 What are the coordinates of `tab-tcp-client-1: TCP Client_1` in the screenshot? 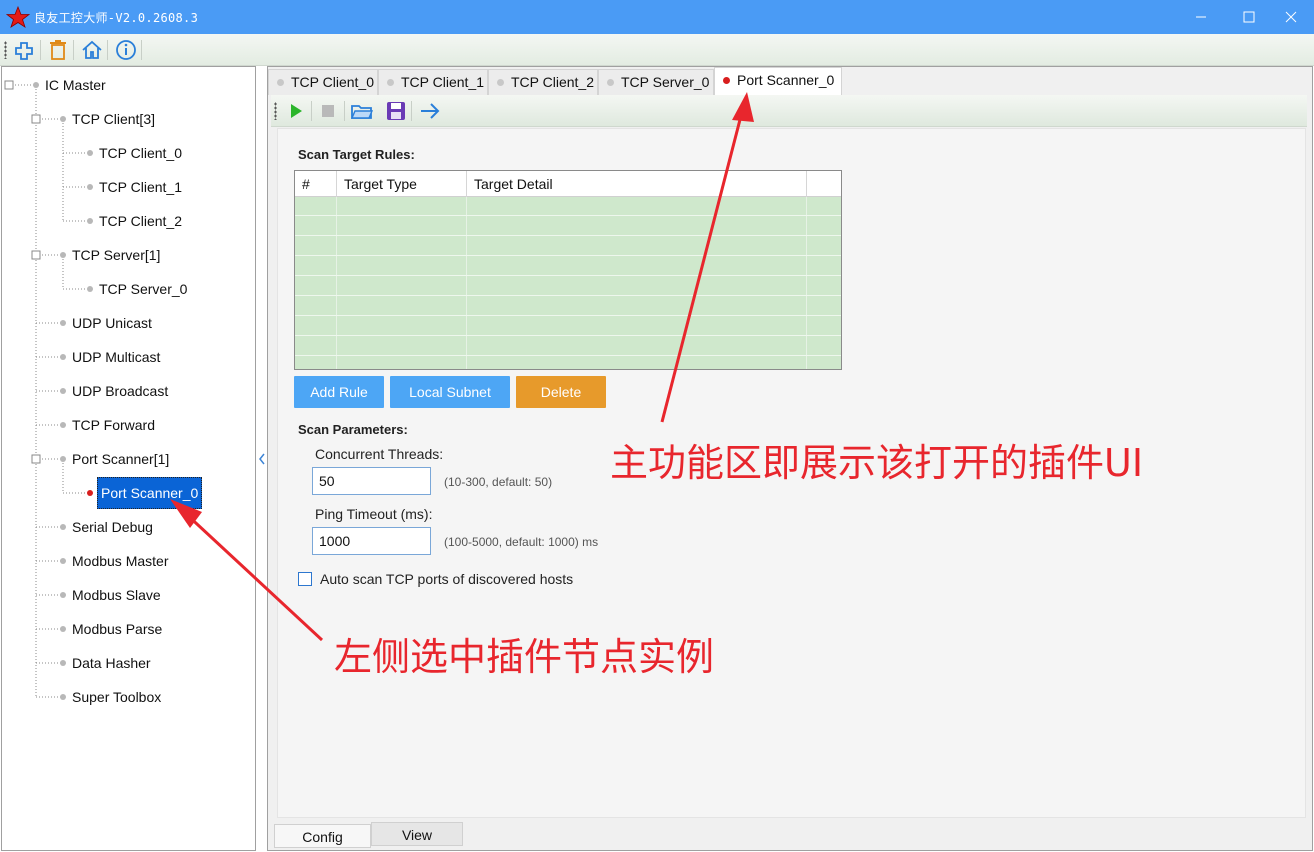 It's located at (433, 82).